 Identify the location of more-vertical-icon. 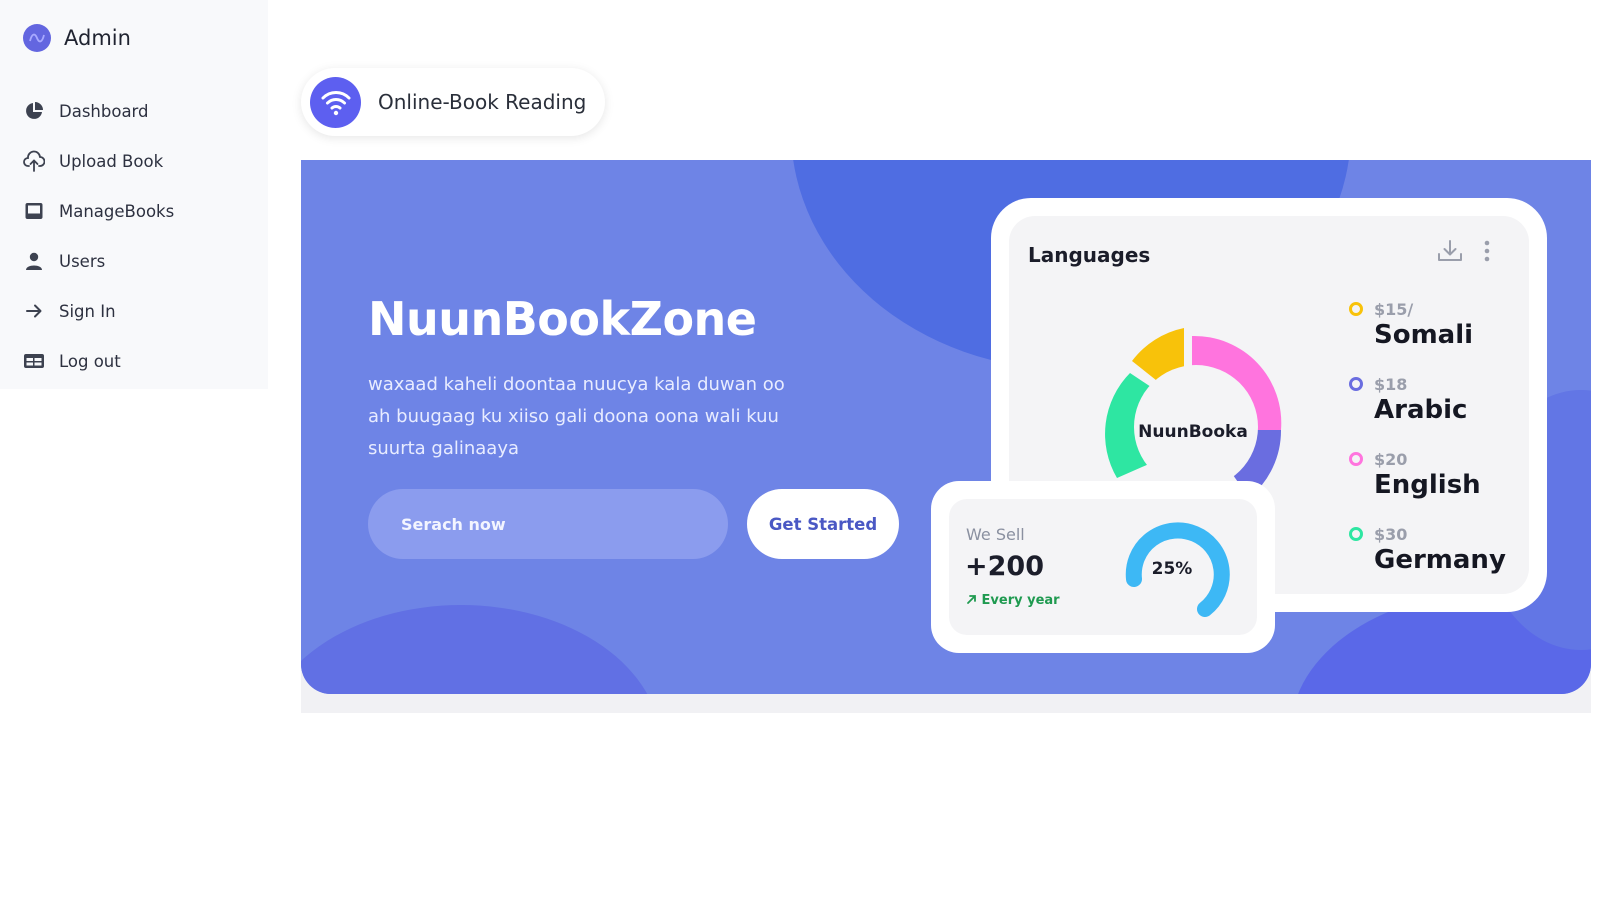
(1487, 253).